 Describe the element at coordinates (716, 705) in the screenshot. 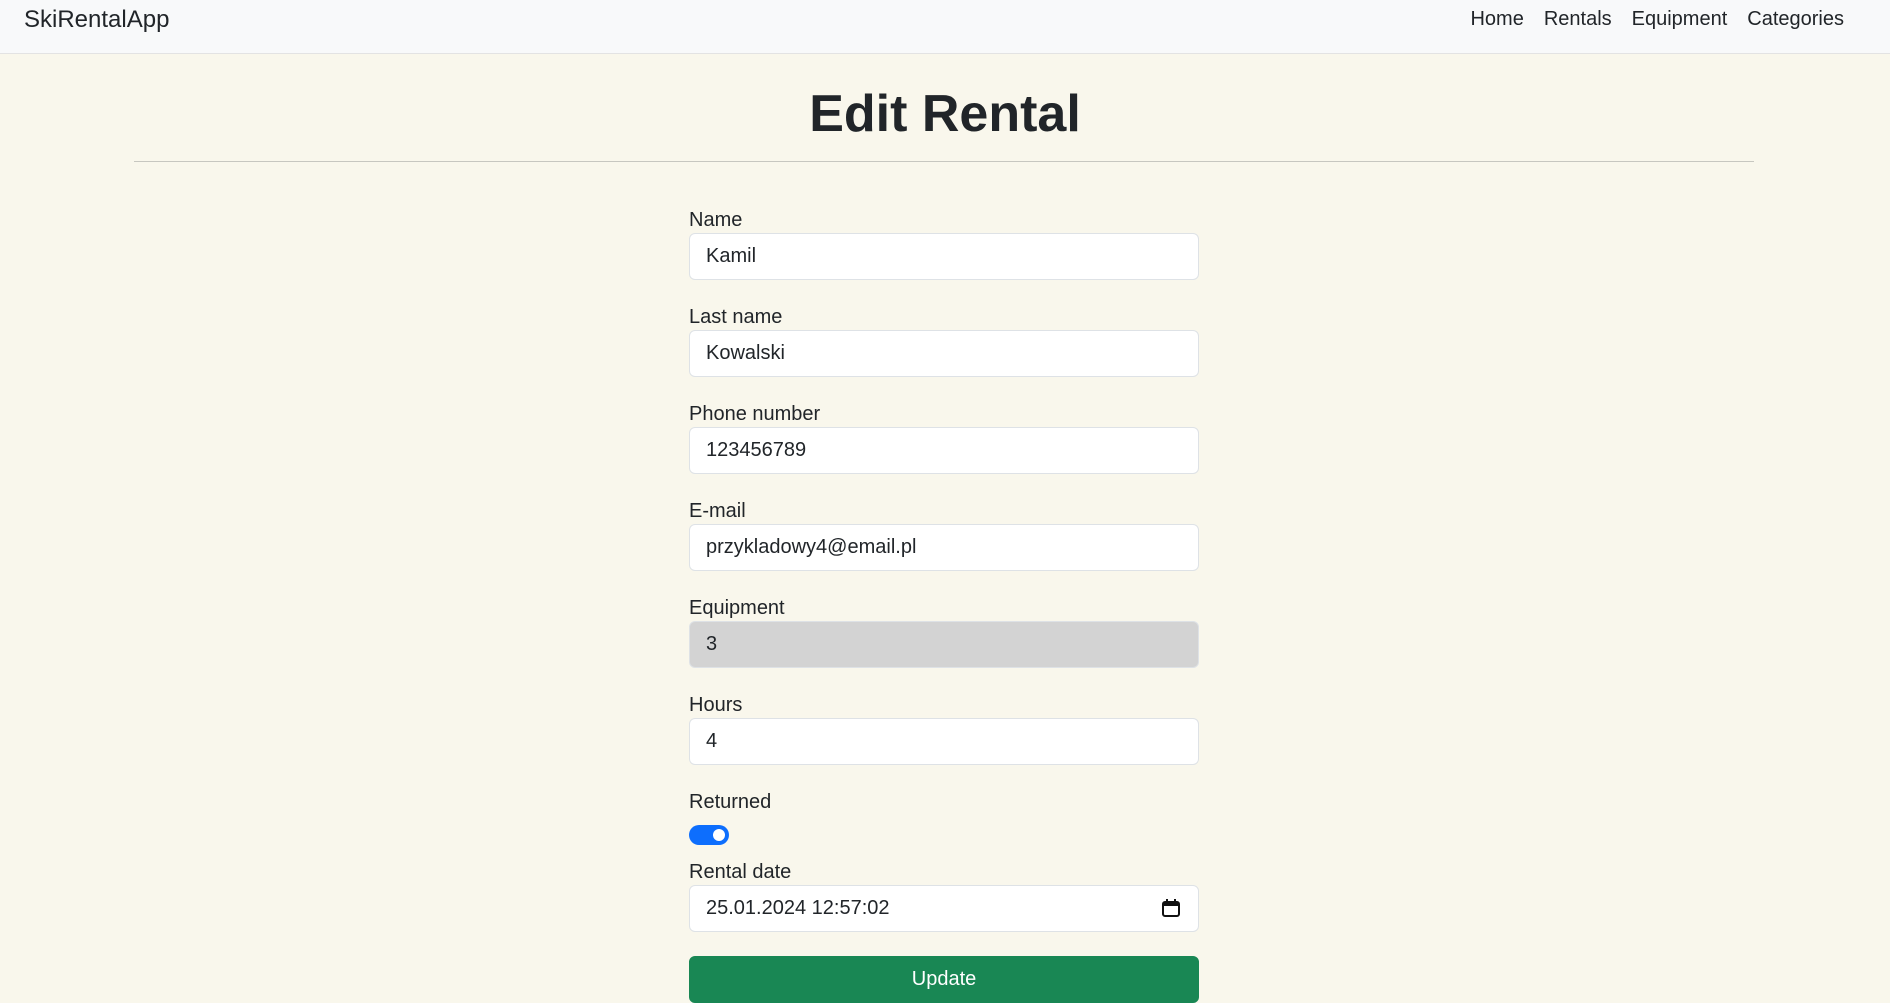

I see `hours-label: Hours` at that location.